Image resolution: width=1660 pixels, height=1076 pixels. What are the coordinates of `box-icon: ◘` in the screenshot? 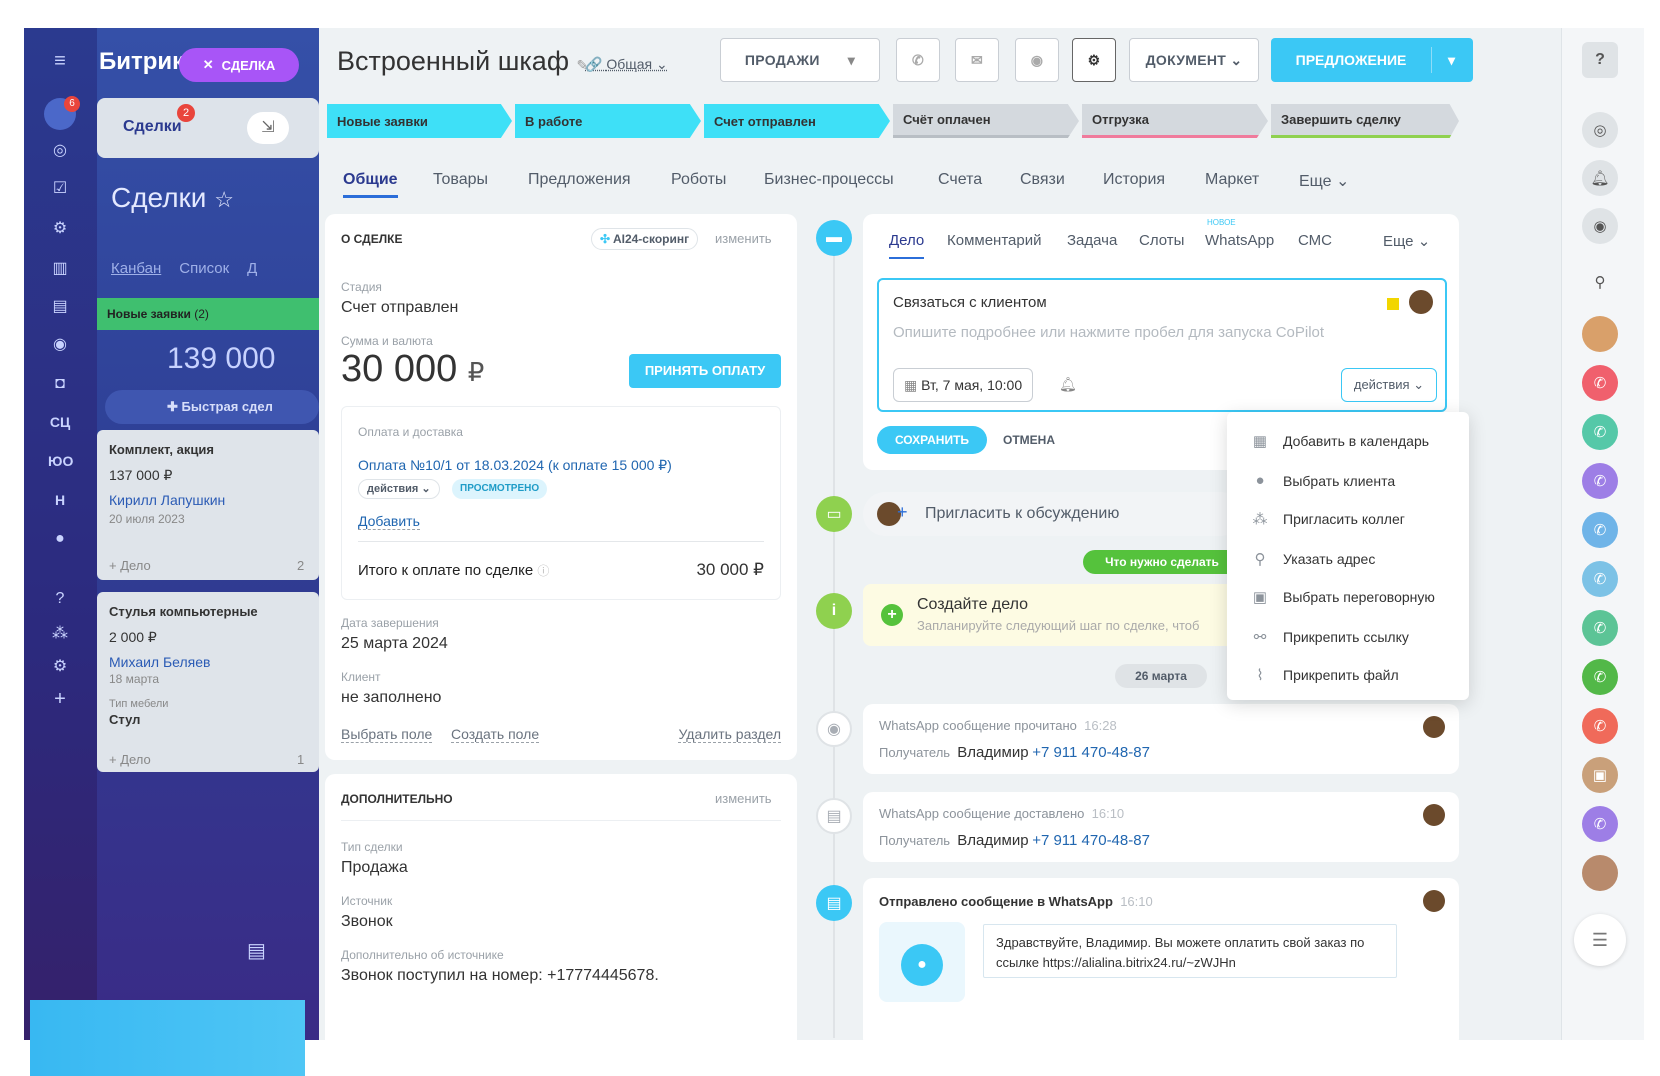 It's located at (60, 384).